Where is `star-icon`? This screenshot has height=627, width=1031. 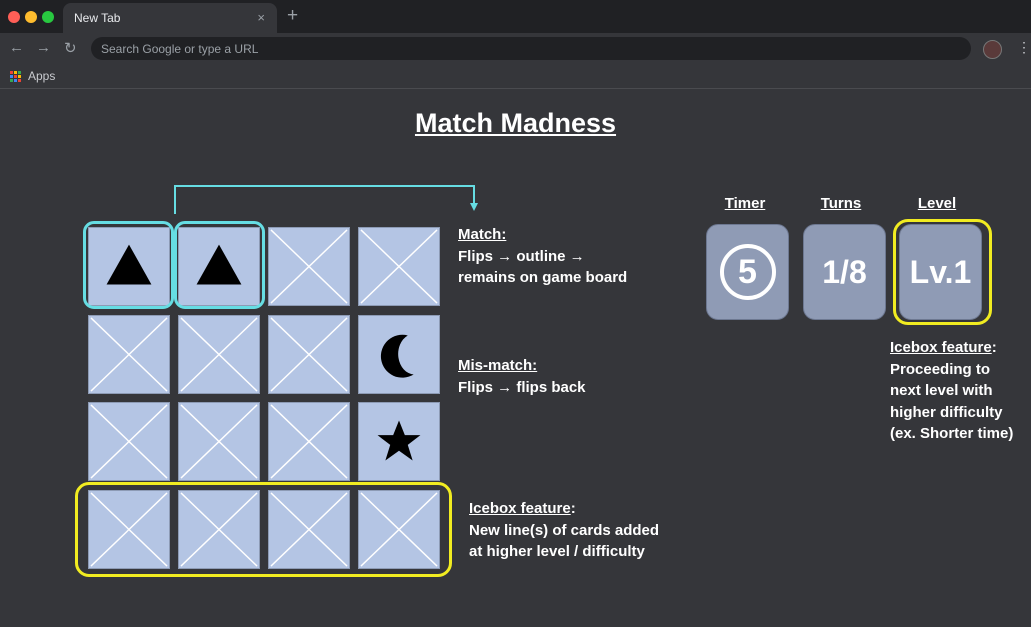 star-icon is located at coordinates (399, 440).